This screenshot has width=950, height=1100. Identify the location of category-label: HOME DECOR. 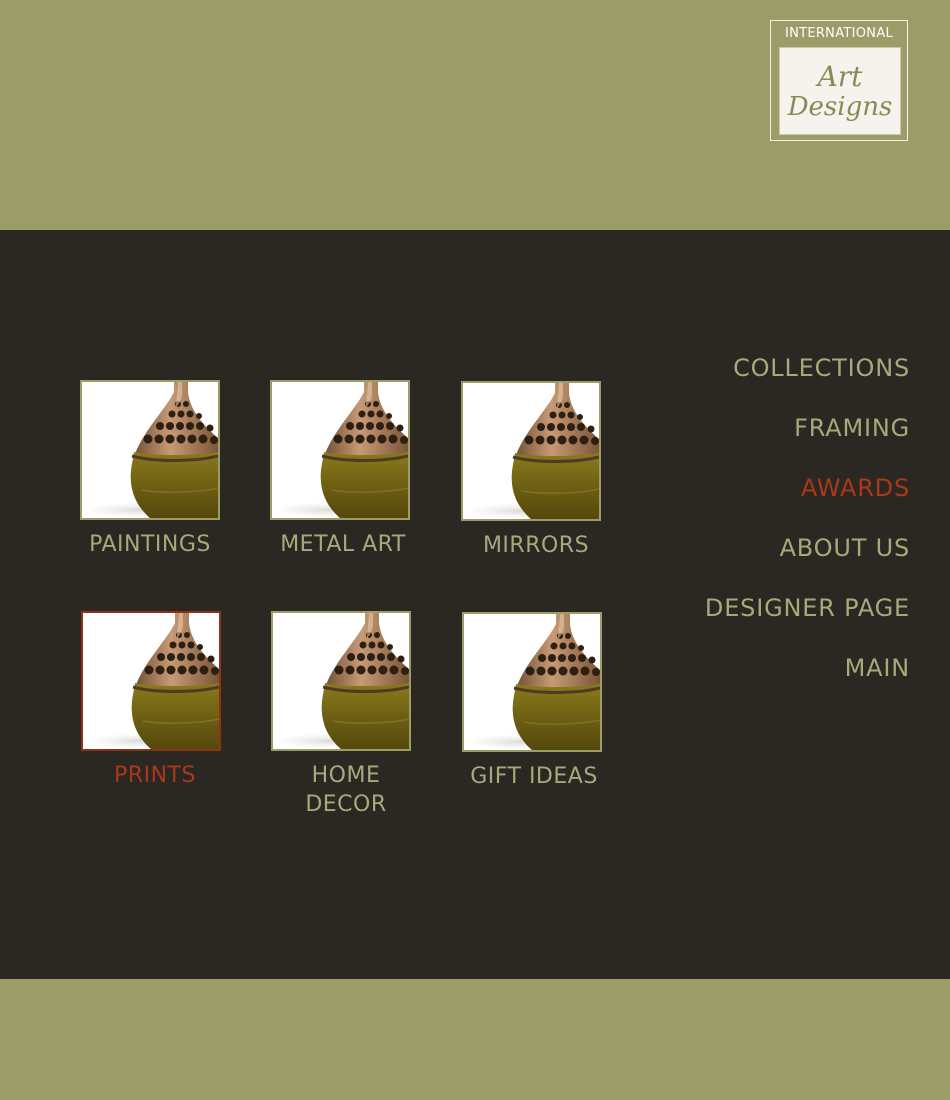
(346, 790).